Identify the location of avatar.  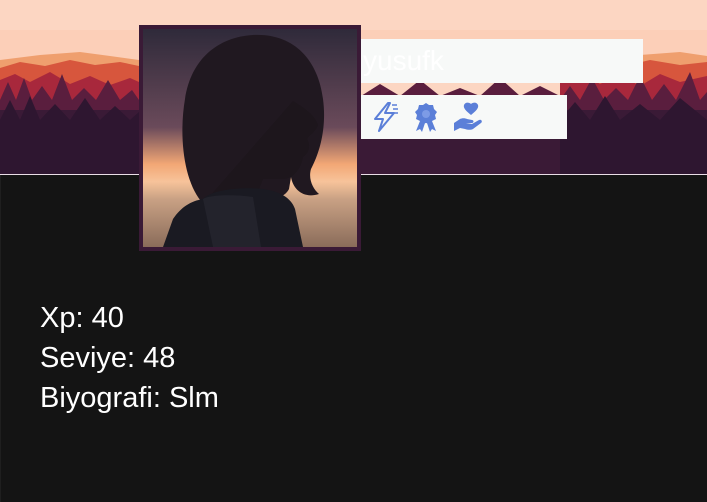
(250, 138).